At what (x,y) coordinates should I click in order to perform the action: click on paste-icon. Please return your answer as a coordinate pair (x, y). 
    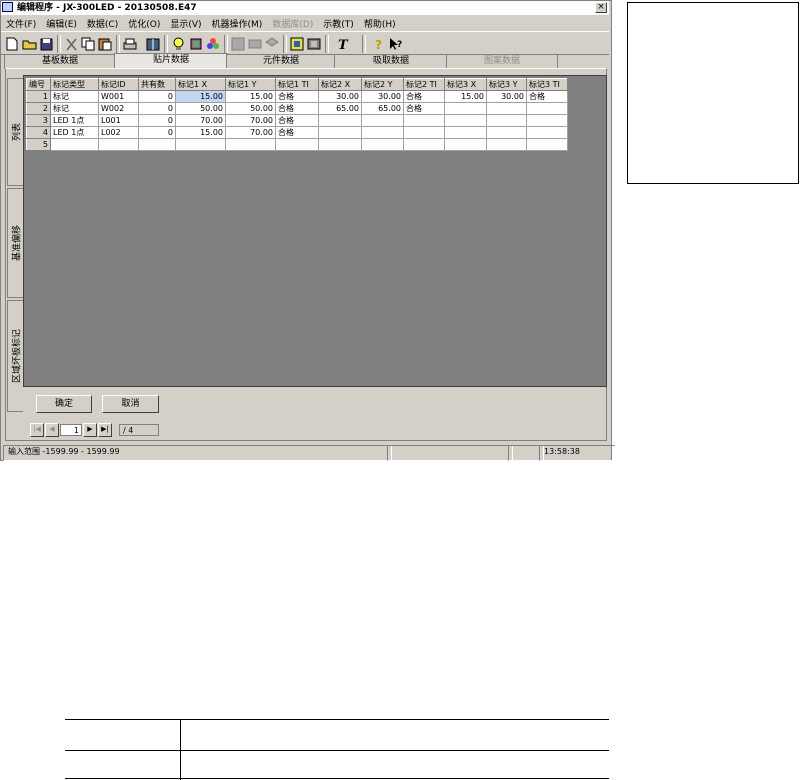
    Looking at the image, I should click on (105, 44).